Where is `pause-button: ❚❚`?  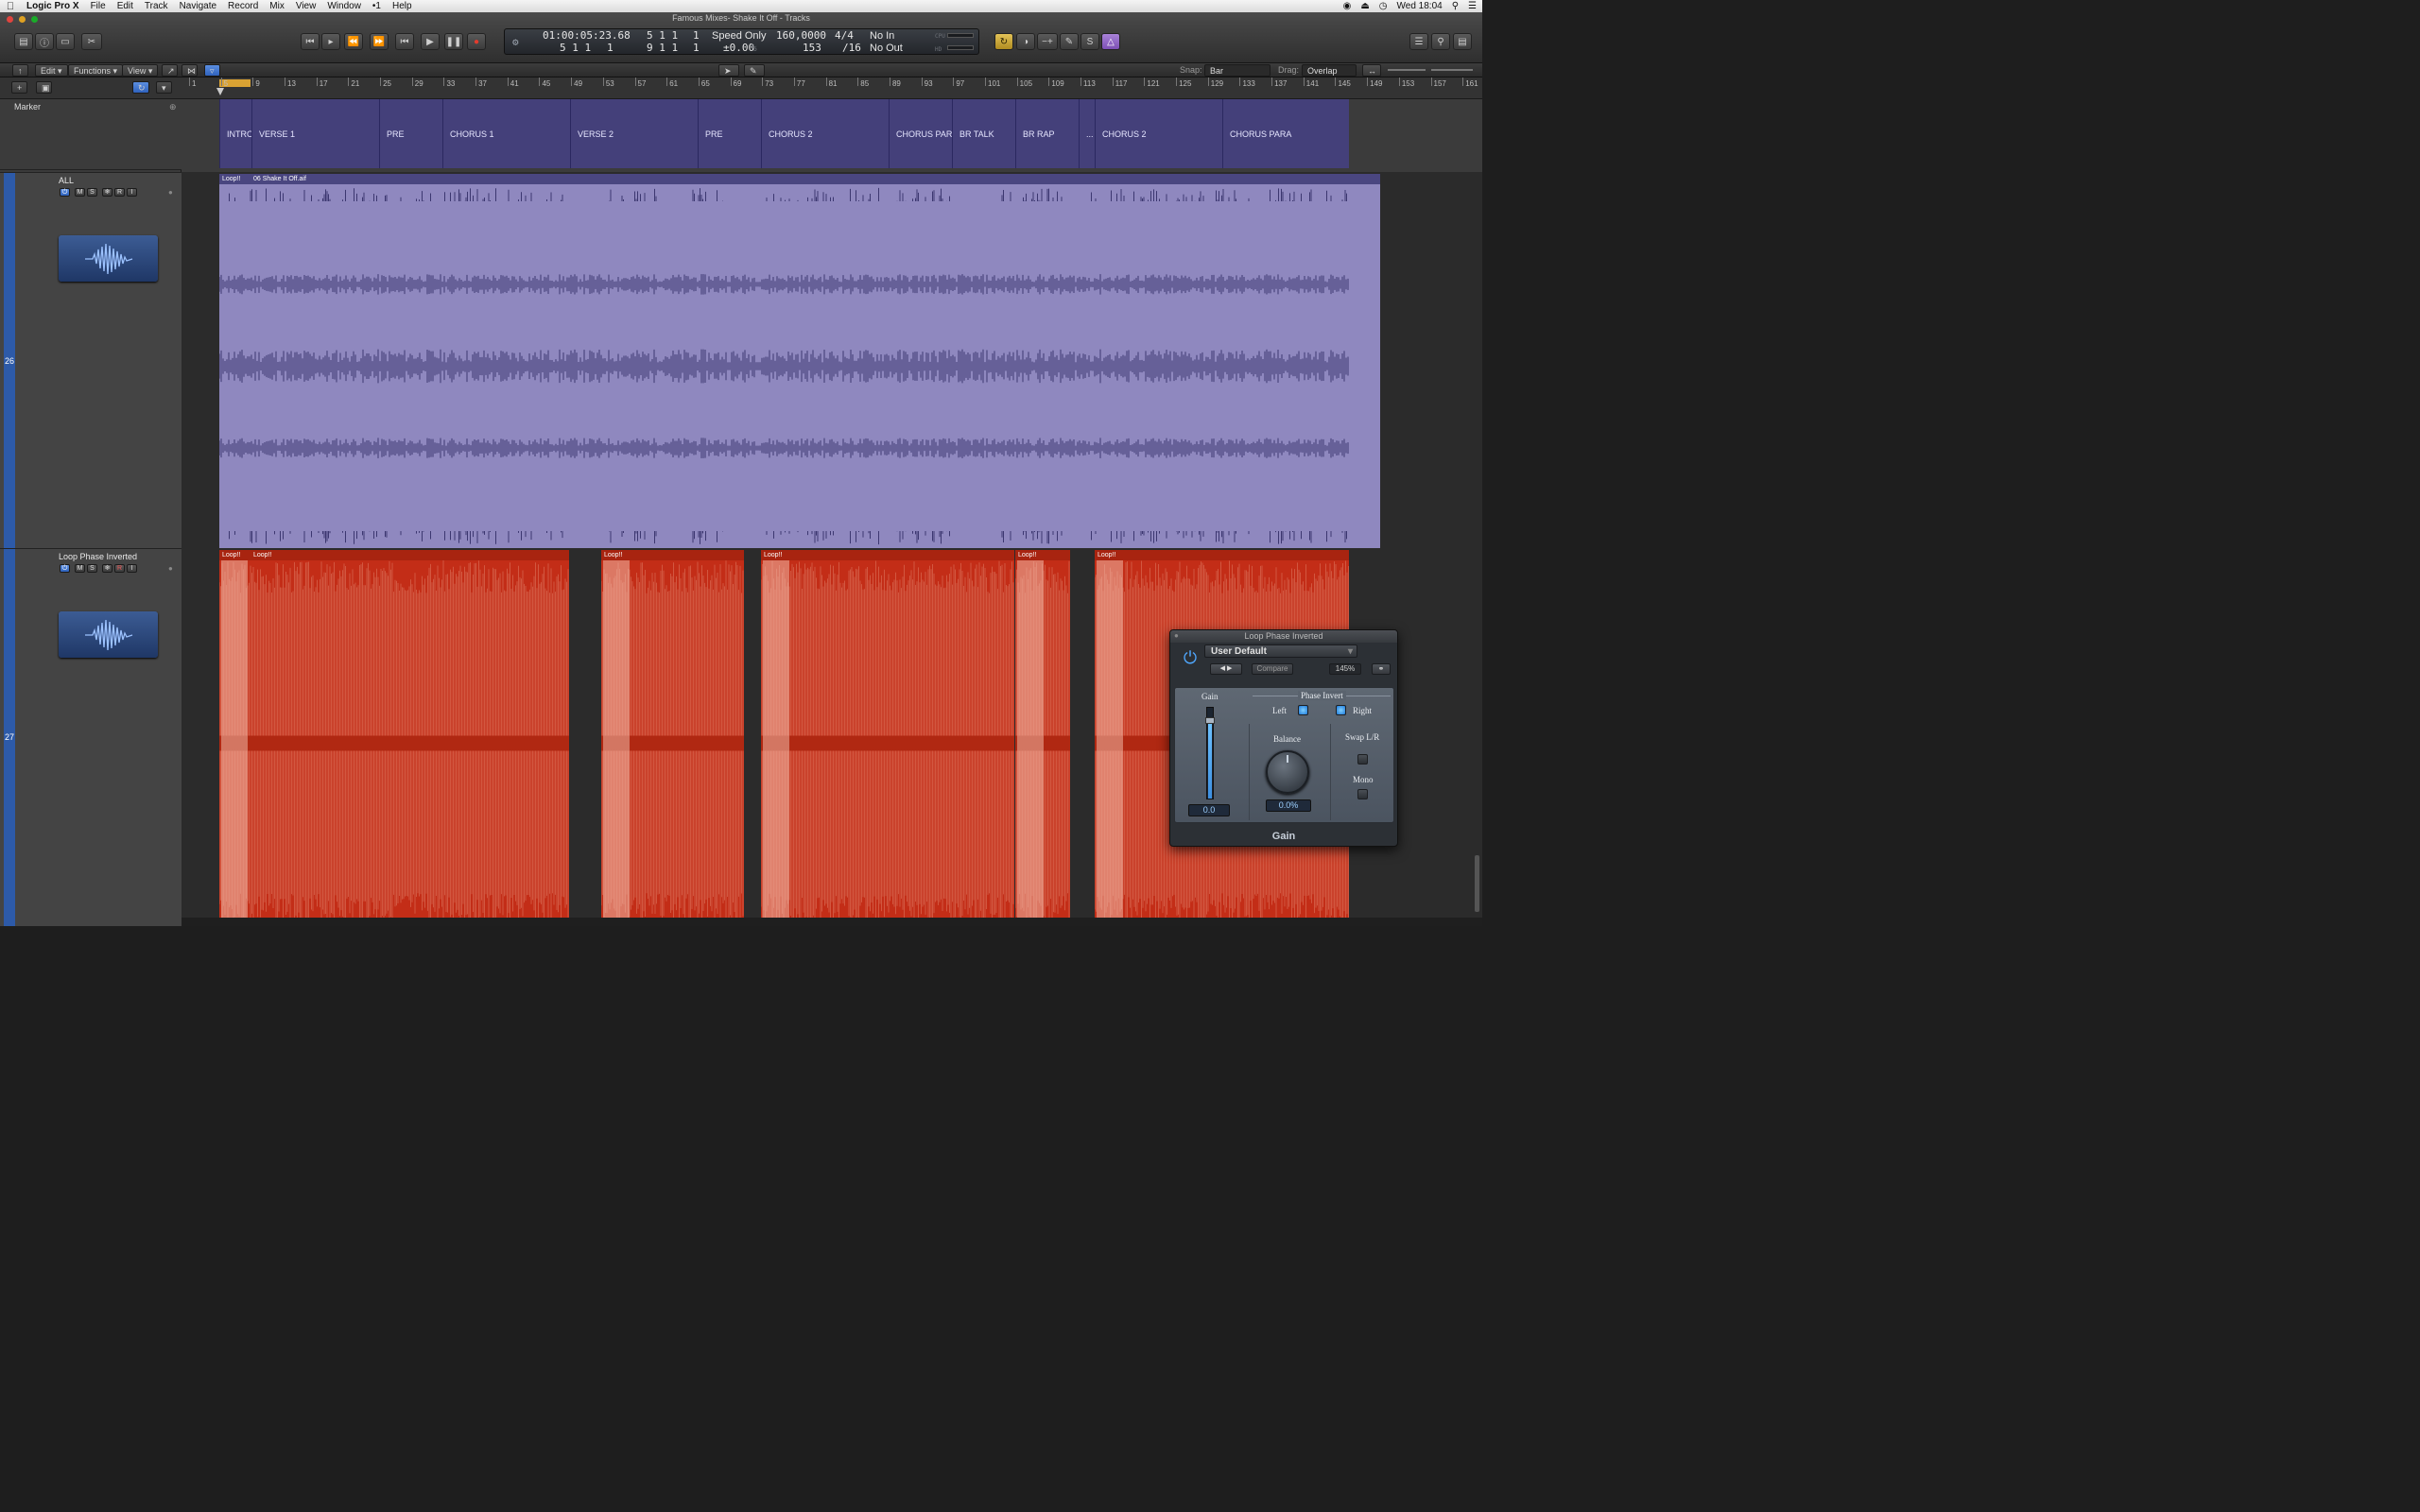 pause-button: ❚❚ is located at coordinates (453, 41).